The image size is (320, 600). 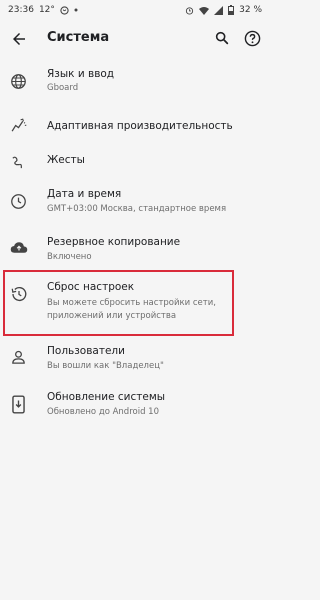 What do you see at coordinates (135, 83) in the screenshot?
I see `settings-item-language: Язык и ввод Gboard` at bounding box center [135, 83].